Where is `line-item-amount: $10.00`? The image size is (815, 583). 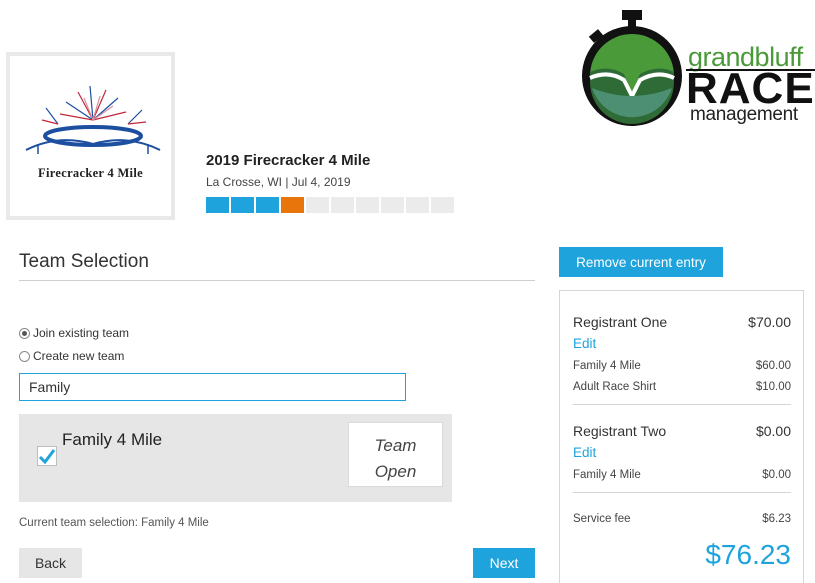
line-item-amount: $10.00 is located at coordinates (773, 387).